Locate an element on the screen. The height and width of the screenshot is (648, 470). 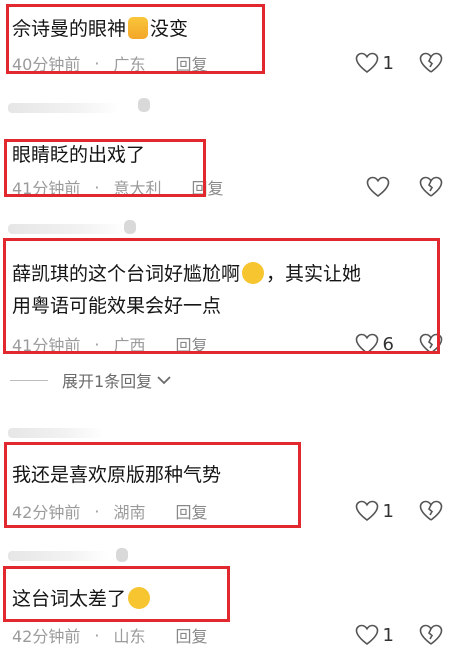
comment-time: 42分钟前 is located at coordinates (46, 636).